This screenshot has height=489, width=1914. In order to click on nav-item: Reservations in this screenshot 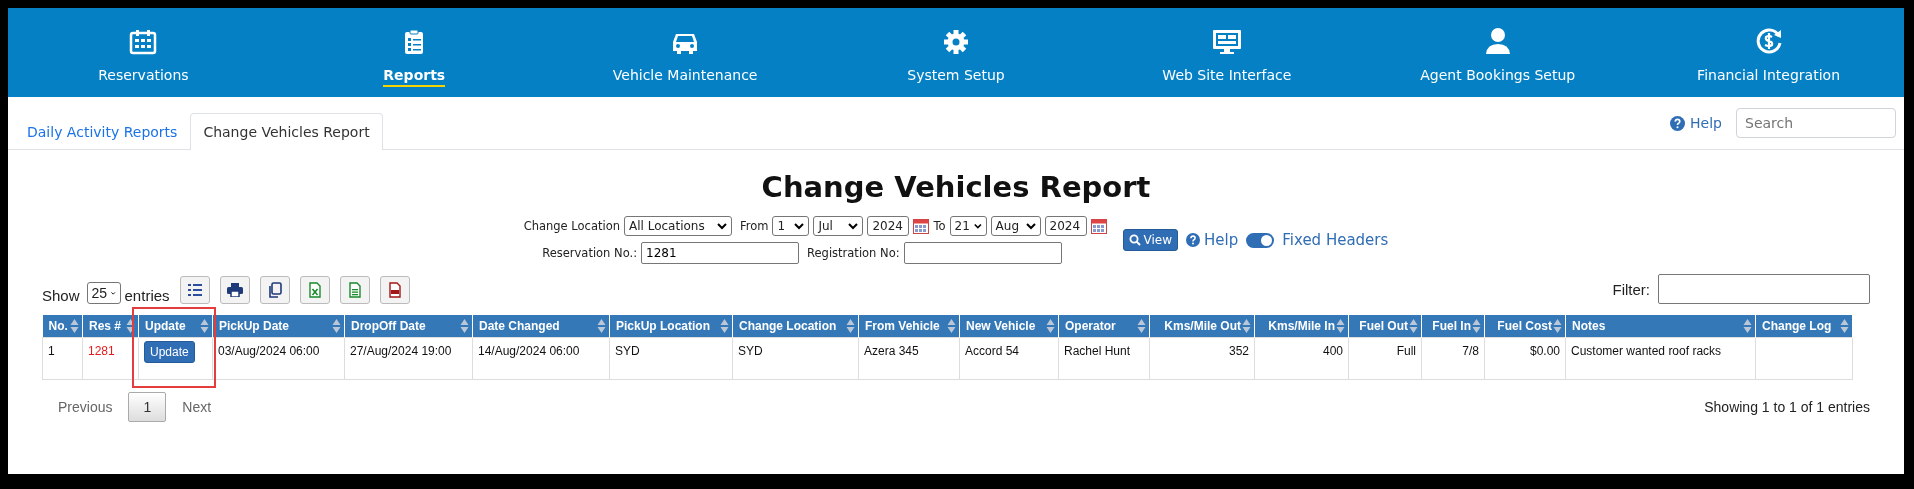, I will do `click(143, 52)`.